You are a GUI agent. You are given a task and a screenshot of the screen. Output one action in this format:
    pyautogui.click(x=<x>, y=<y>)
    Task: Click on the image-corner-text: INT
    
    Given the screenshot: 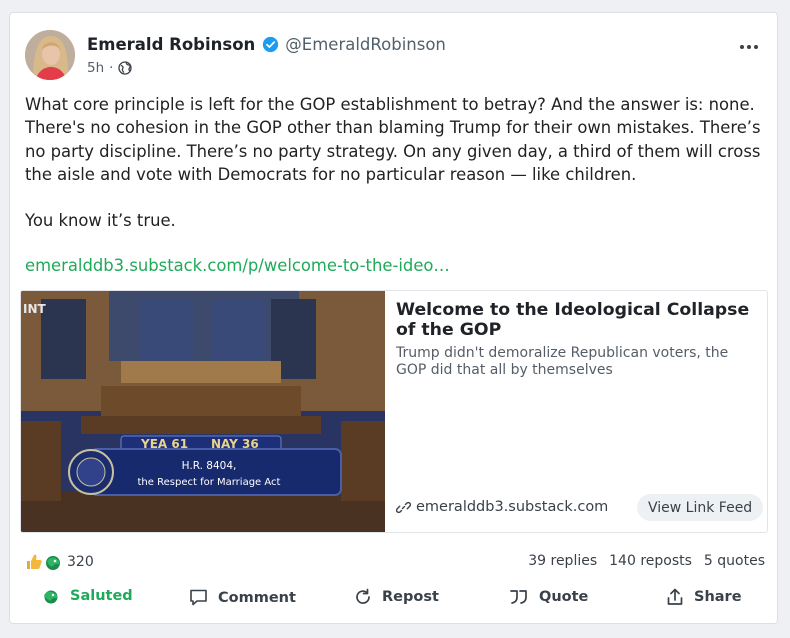 What is the action you would take?
    pyautogui.click(x=35, y=309)
    